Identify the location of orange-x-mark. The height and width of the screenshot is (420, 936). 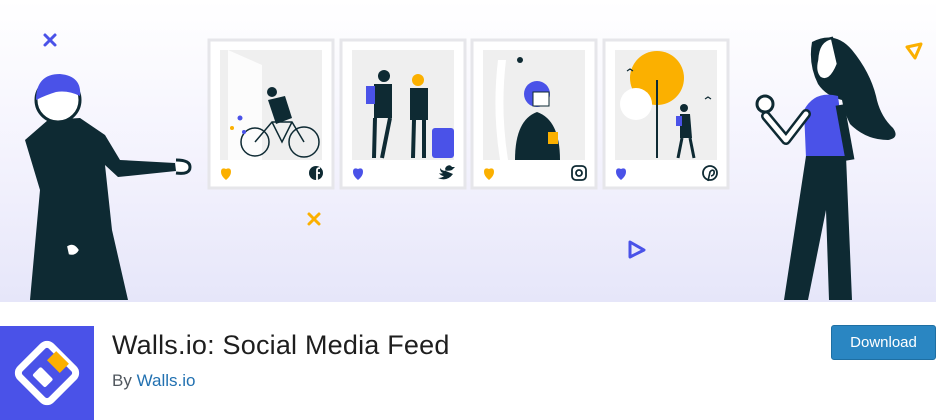
(314, 219).